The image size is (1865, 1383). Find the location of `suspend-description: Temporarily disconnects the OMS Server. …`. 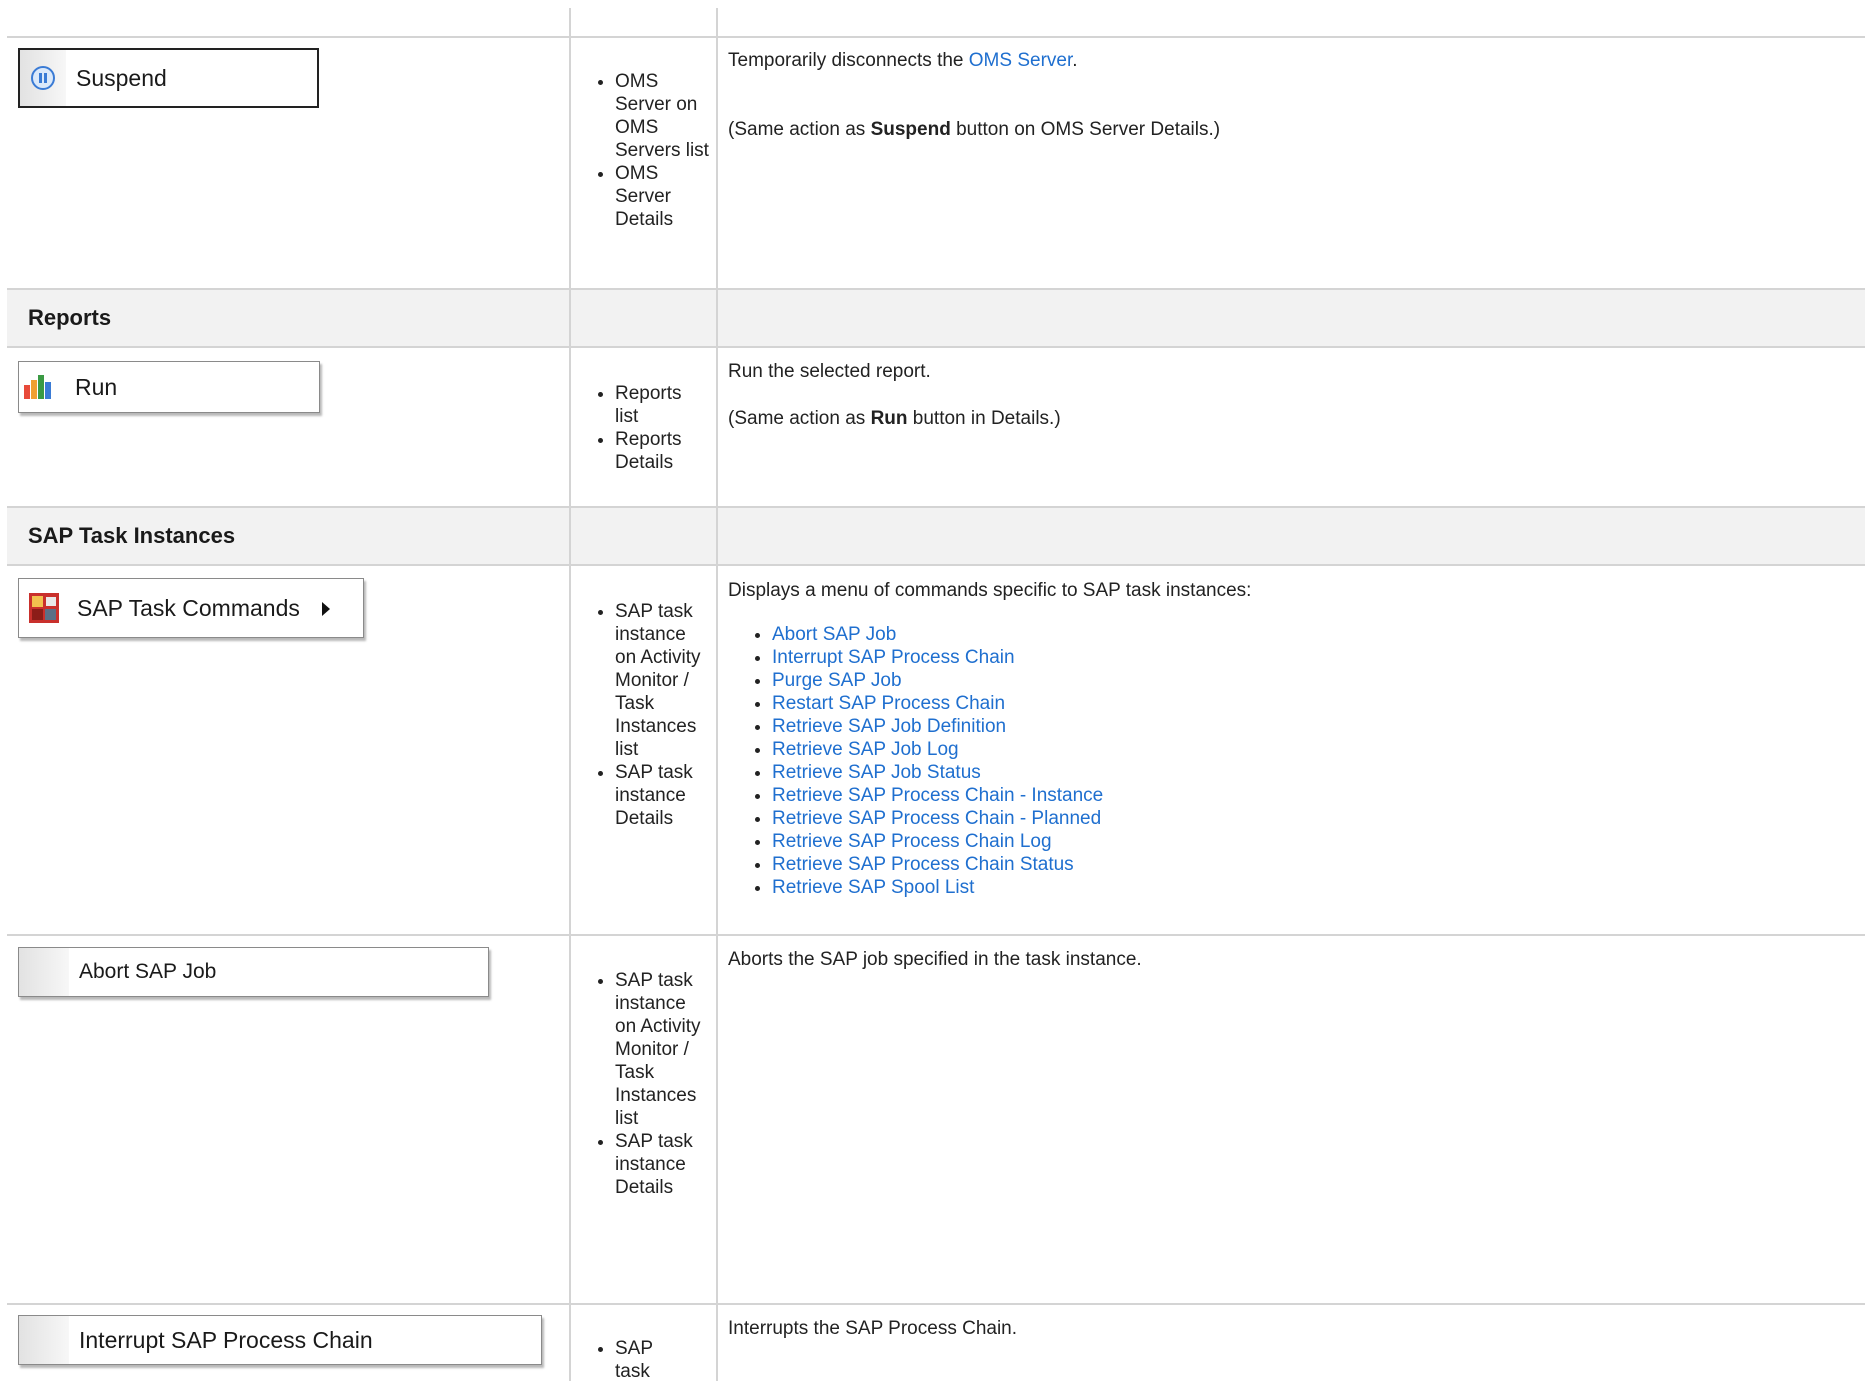

suspend-description: Temporarily disconnects the OMS Server. … is located at coordinates (1288, 95).